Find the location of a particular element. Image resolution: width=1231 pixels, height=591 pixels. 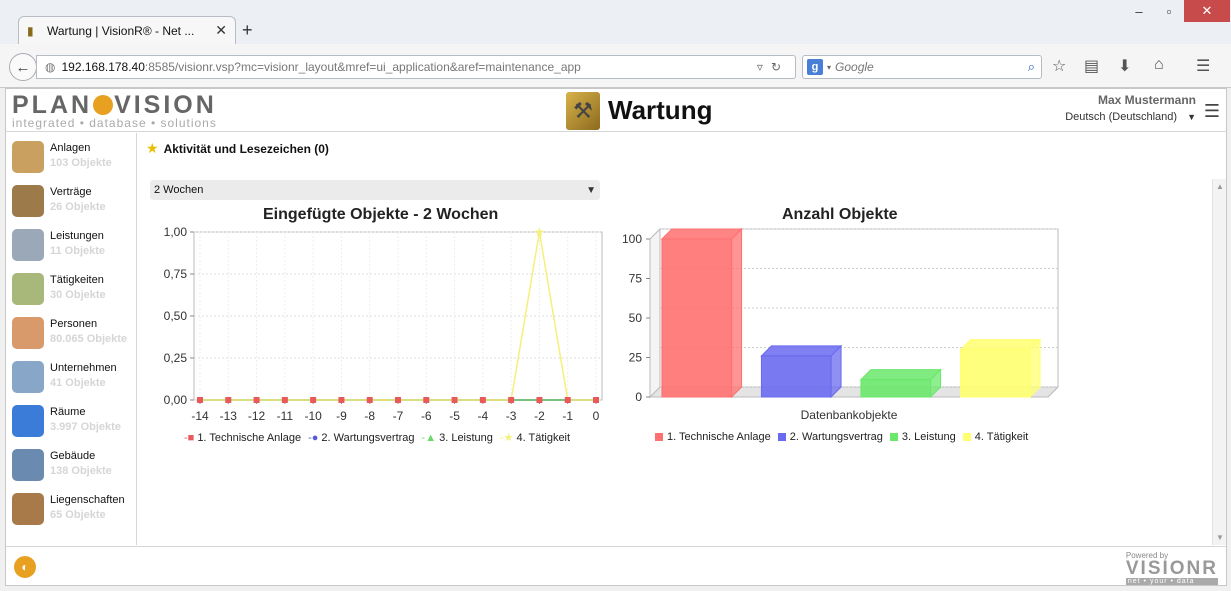

period-value: 2 Wochen is located at coordinates (179, 190).